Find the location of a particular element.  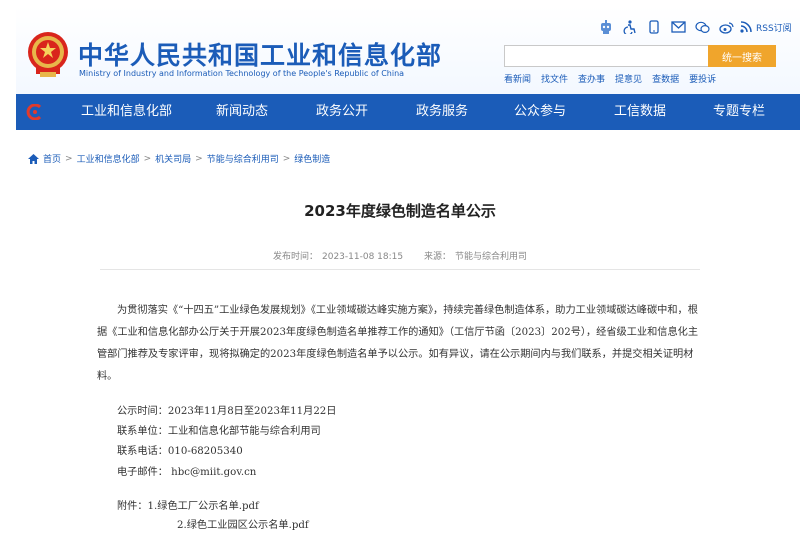

mobile-icon is located at coordinates (654, 27).